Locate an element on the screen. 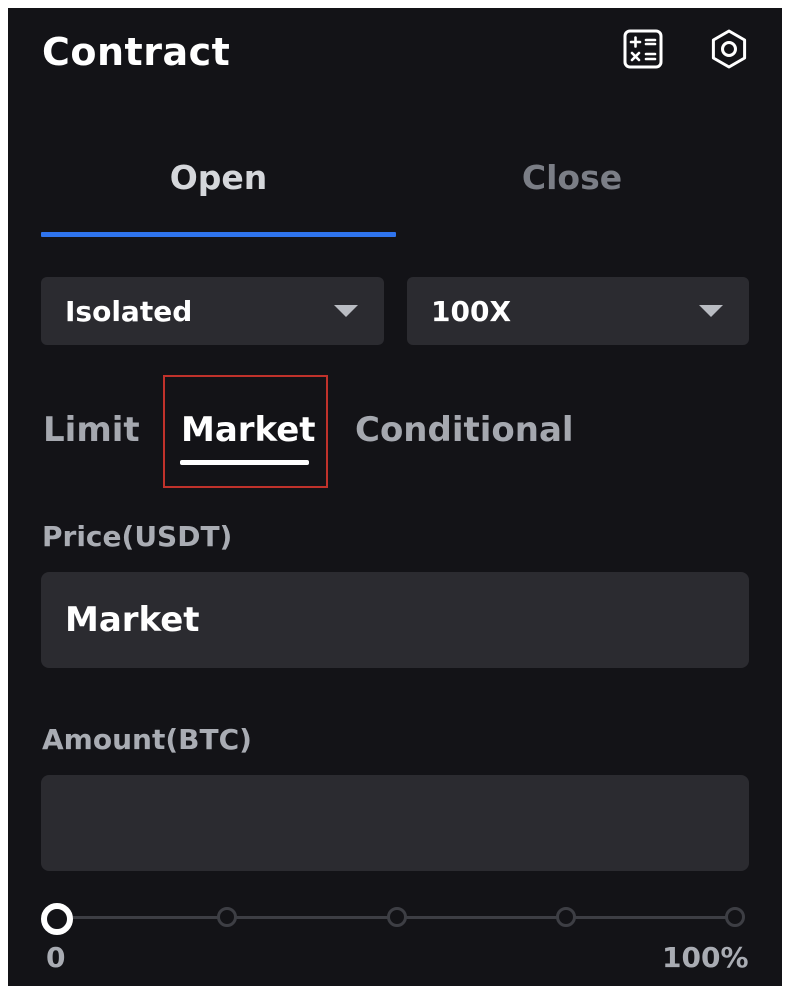 The height and width of the screenshot is (994, 790). leverage-select: 100X is located at coordinates (578, 311).